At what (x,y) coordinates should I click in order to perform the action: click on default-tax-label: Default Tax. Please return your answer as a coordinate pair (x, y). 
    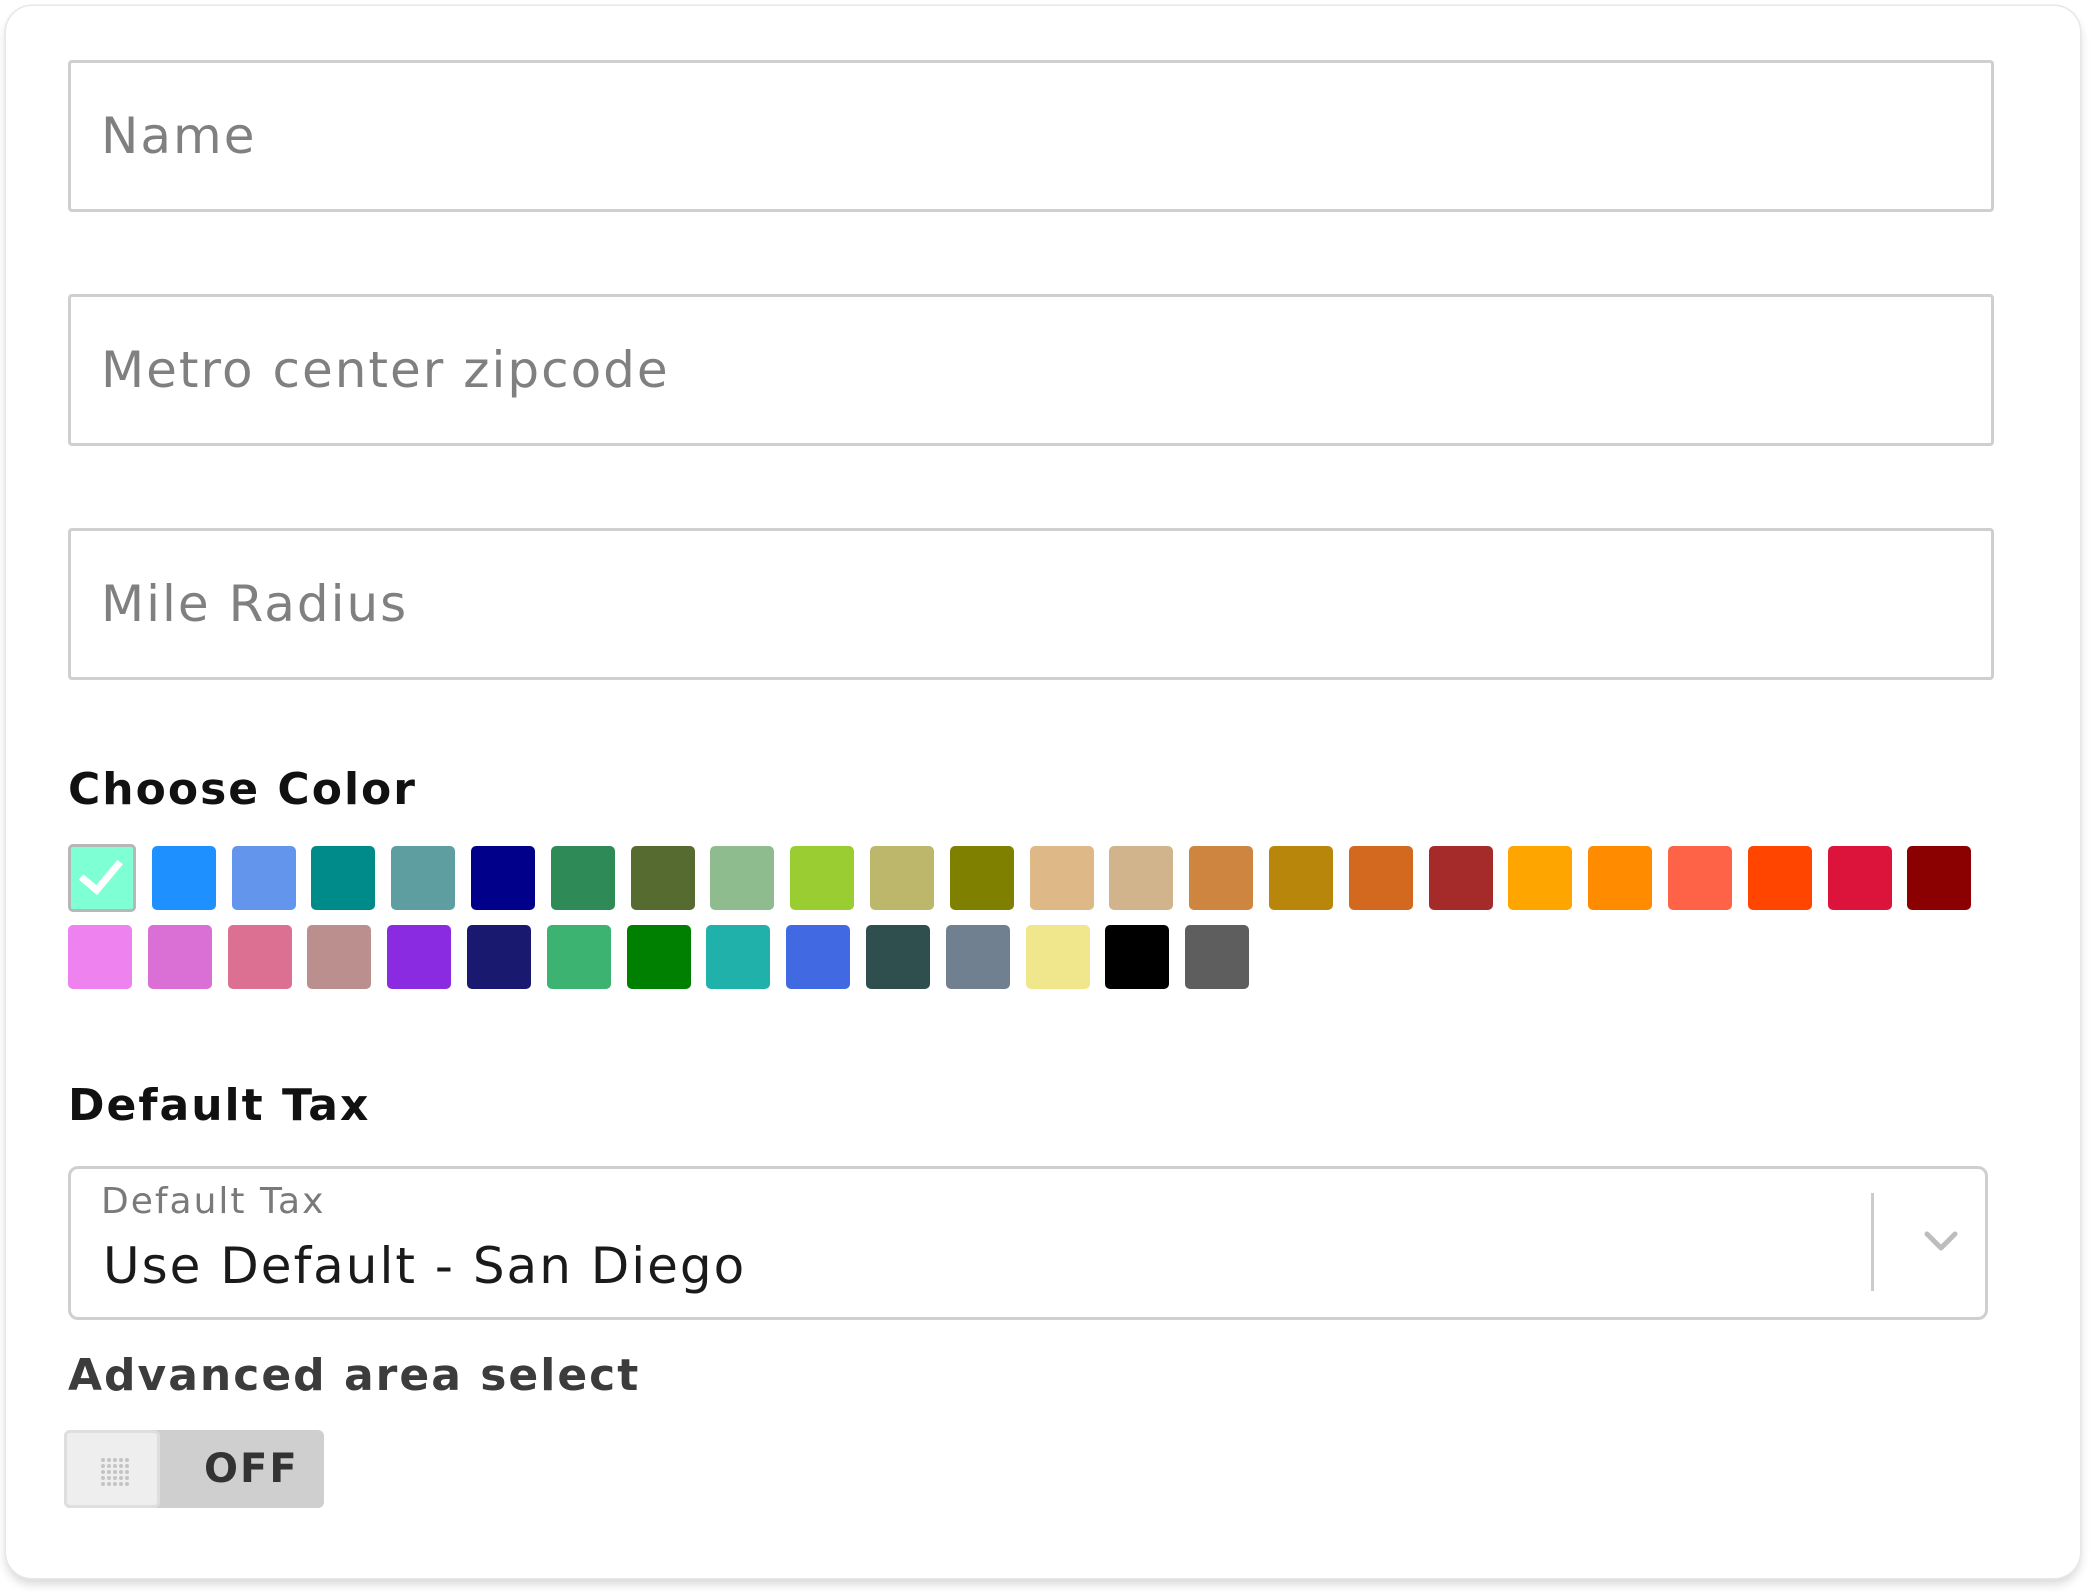
    Looking at the image, I should click on (219, 1105).